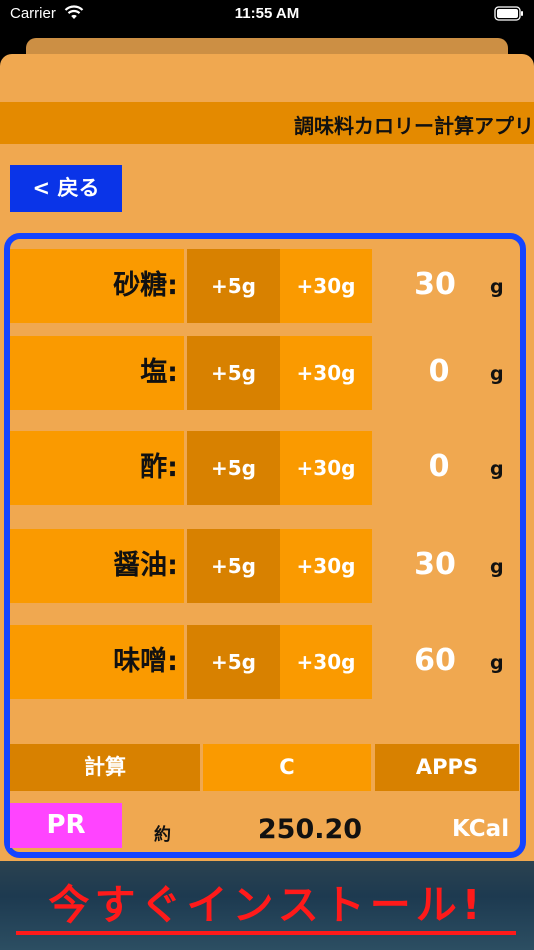 The width and height of the screenshot is (534, 950). I want to click on clear-button: C, so click(287, 767).